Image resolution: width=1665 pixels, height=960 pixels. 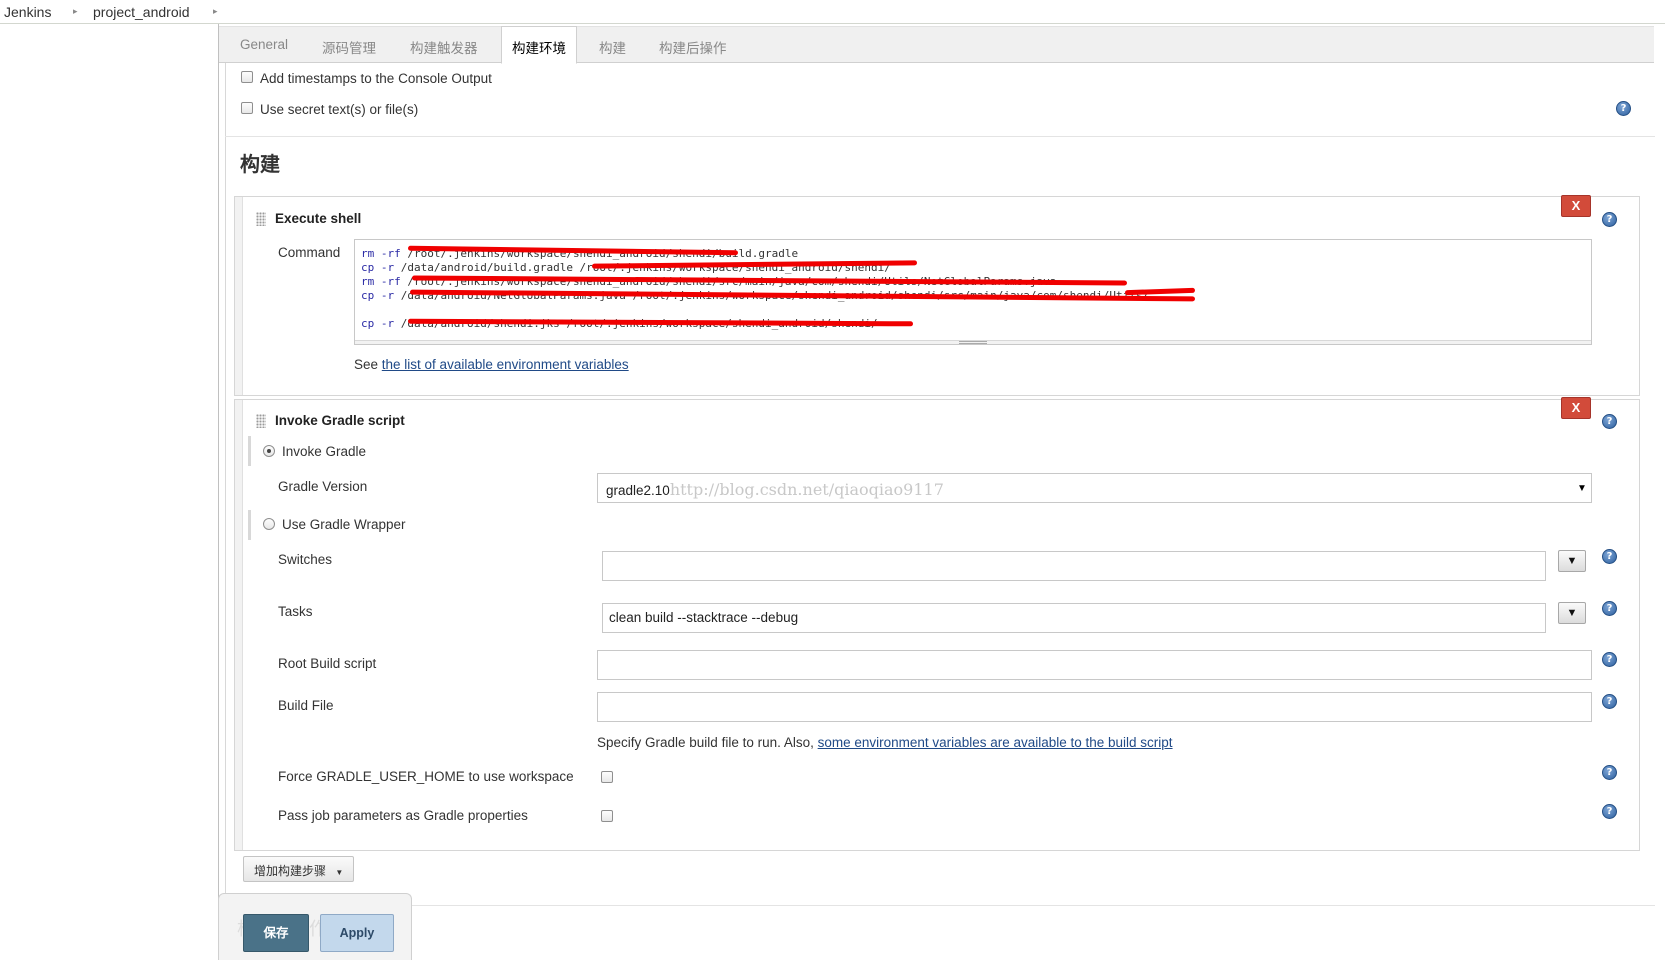 What do you see at coordinates (832, 12) in the screenshot?
I see `breadcrumb: Jenkins ▸ project_android ▸` at bounding box center [832, 12].